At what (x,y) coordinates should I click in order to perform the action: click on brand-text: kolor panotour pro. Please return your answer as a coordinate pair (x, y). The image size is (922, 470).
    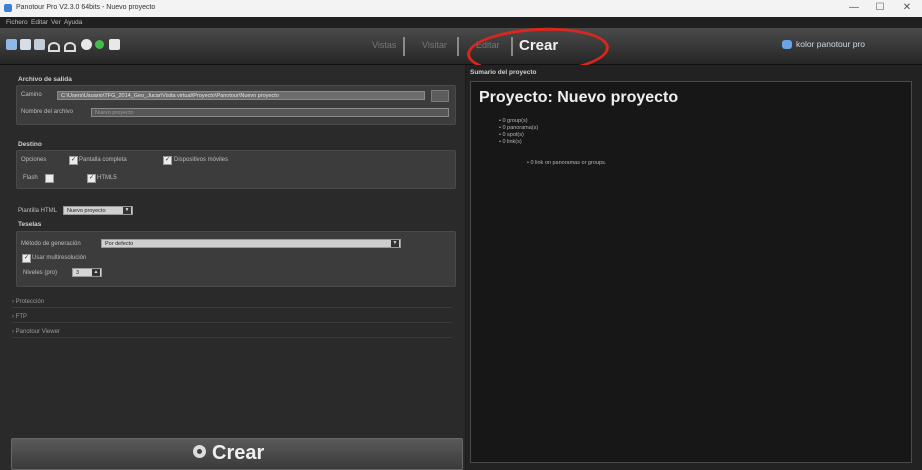
    Looking at the image, I should click on (830, 44).